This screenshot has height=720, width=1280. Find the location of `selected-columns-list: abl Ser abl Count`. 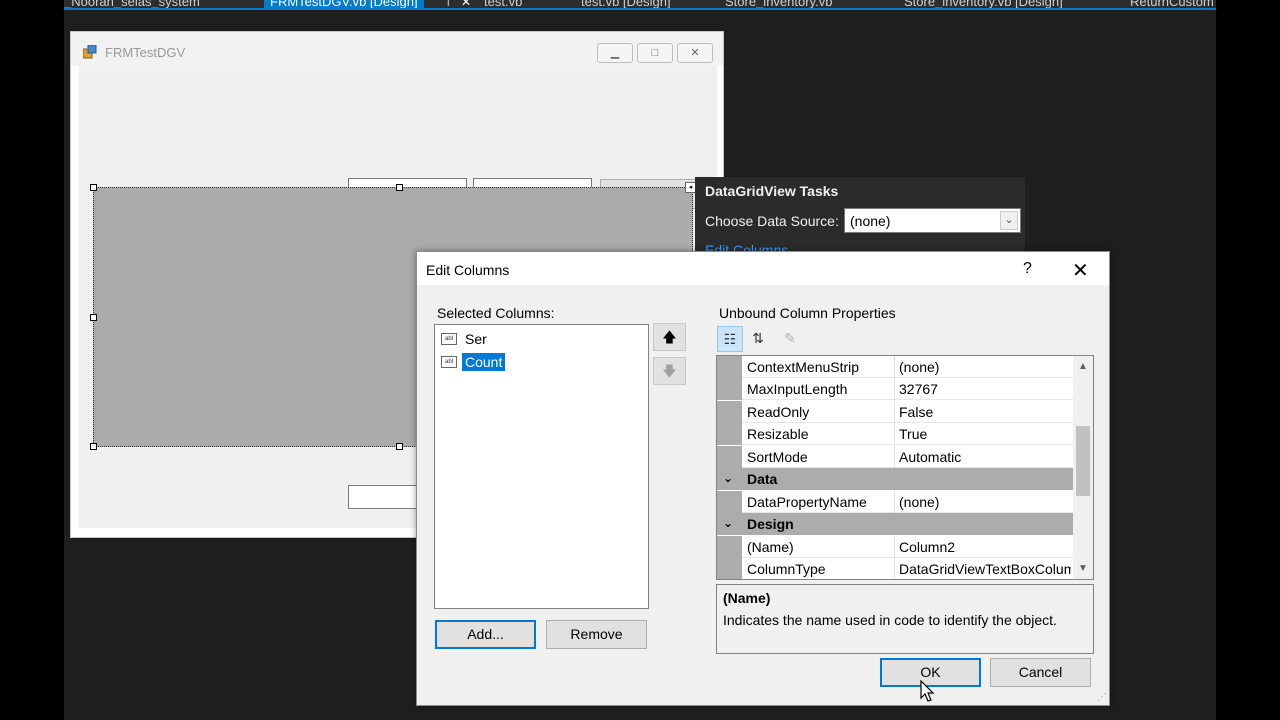

selected-columns-list: abl Ser abl Count is located at coordinates (541, 466).